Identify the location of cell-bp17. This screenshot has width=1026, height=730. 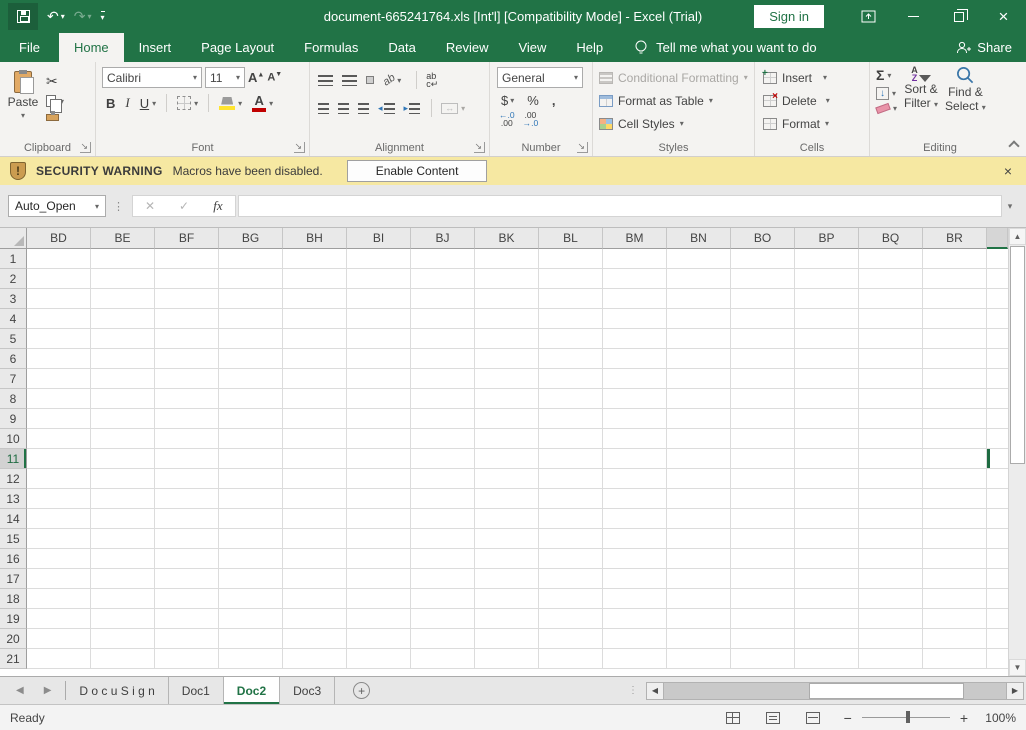
(827, 579).